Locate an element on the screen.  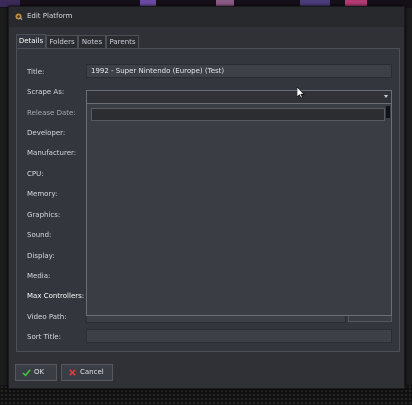
dropdown-search-input is located at coordinates (238, 114).